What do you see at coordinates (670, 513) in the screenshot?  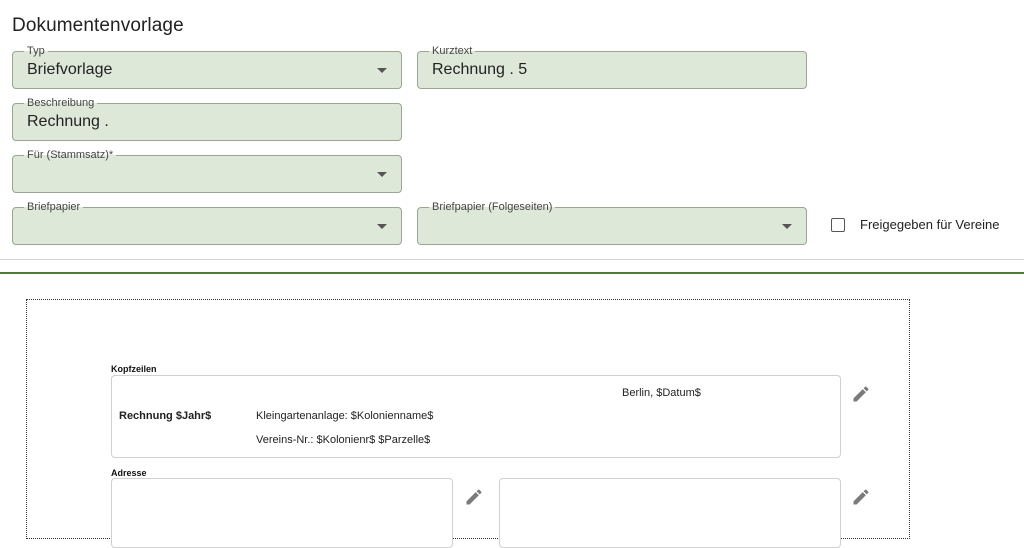 I see `adresse-right-box` at bounding box center [670, 513].